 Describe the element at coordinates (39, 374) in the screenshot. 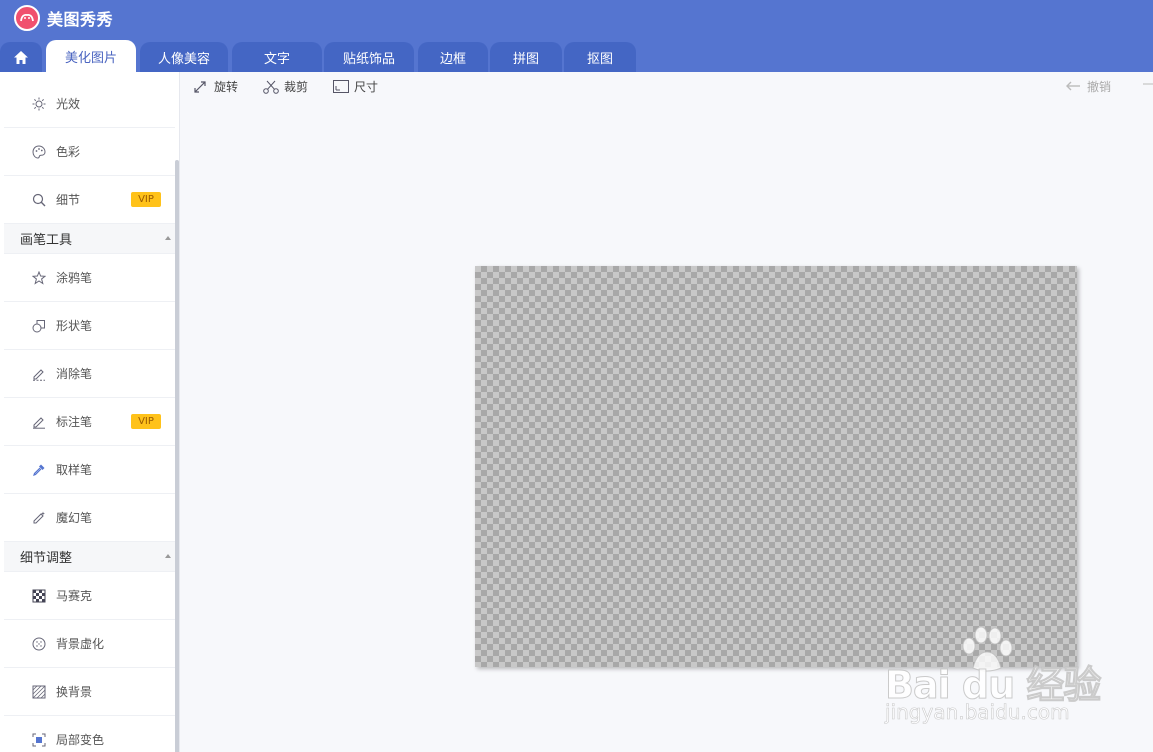

I see `eraser-pen-icon` at that location.